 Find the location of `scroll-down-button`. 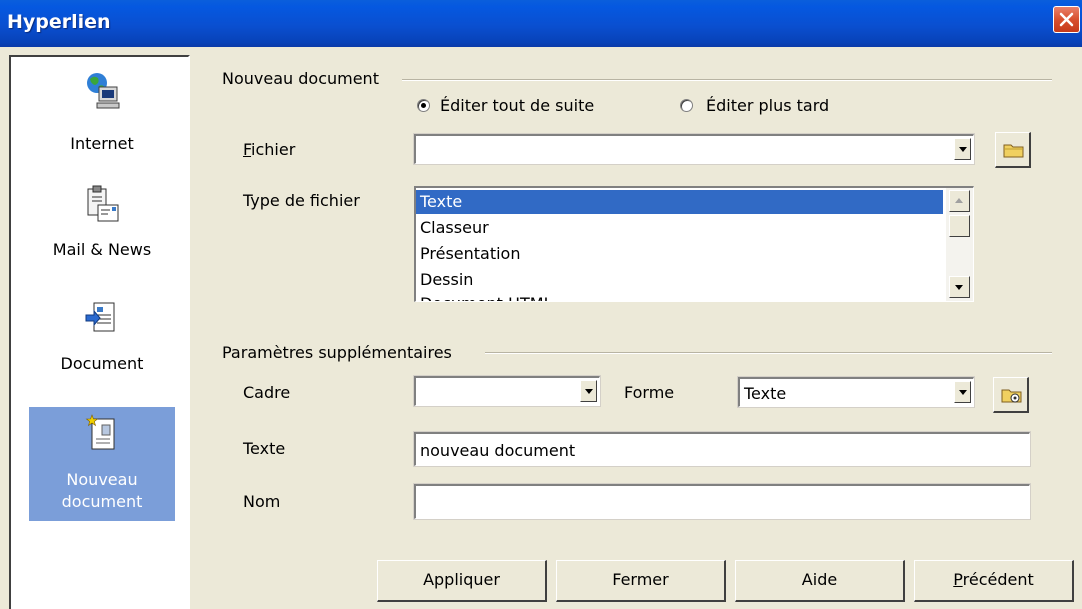

scroll-down-button is located at coordinates (959, 287).